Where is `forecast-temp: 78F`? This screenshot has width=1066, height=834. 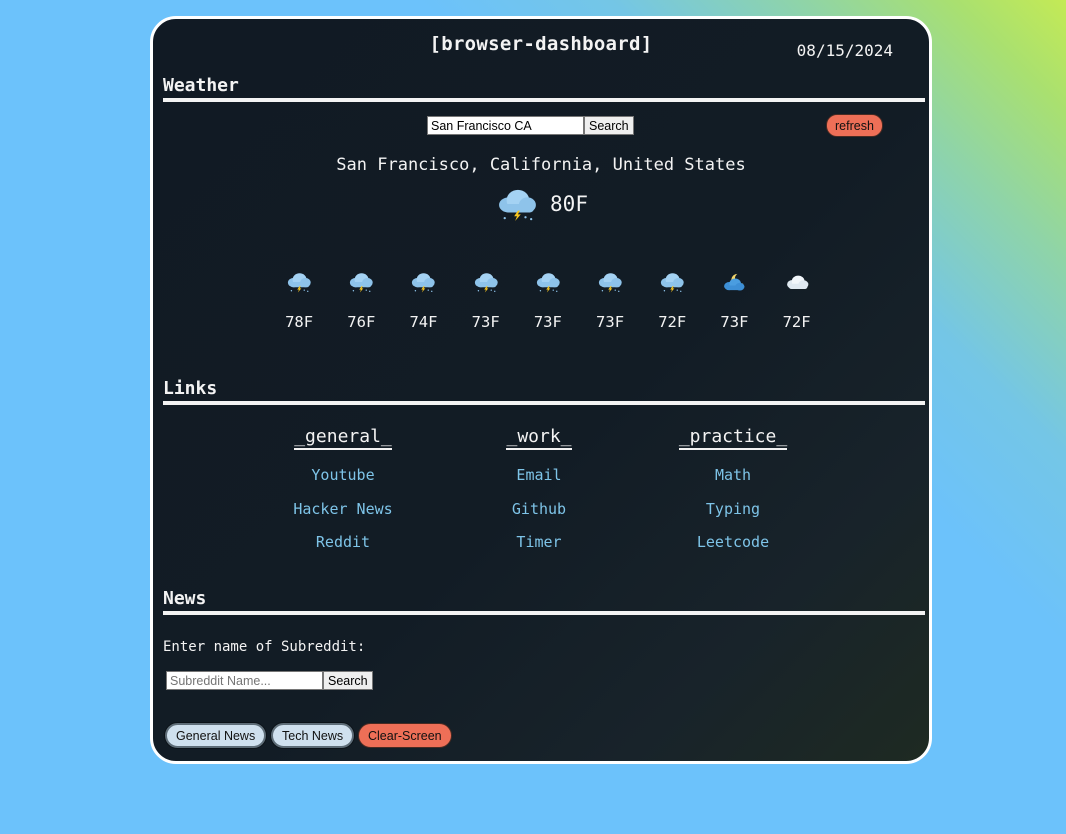 forecast-temp: 78F is located at coordinates (299, 322).